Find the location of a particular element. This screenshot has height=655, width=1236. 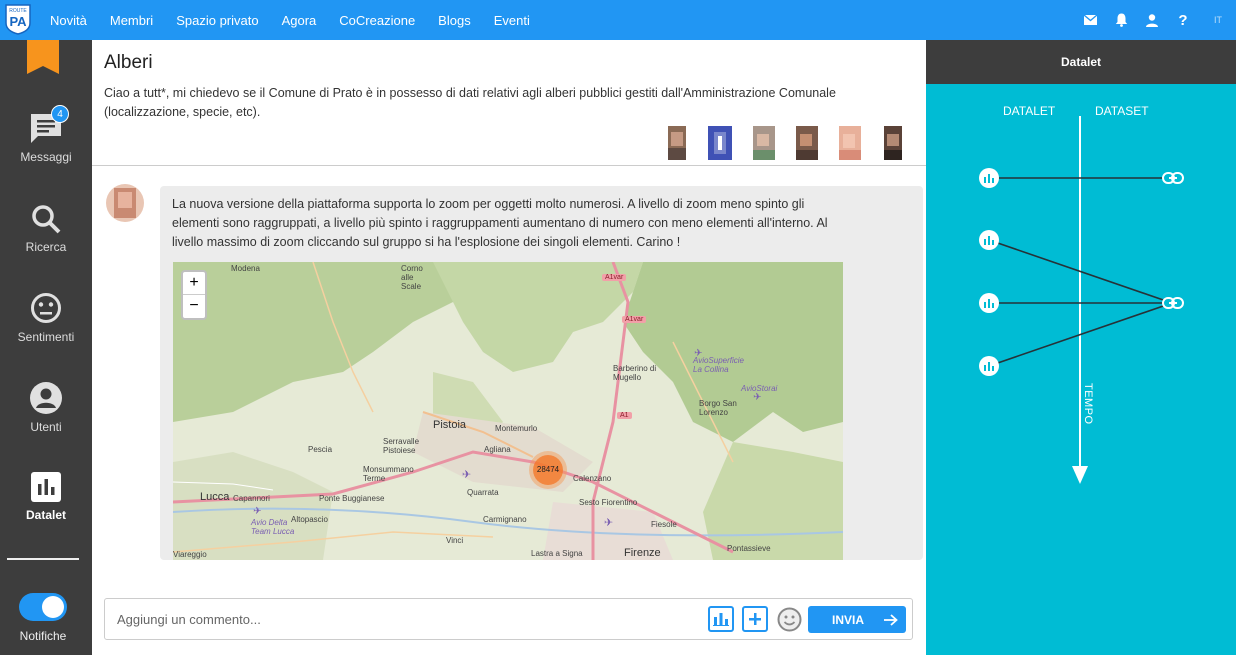

nav-spazio-privato: Spazio privato is located at coordinates (217, 20).